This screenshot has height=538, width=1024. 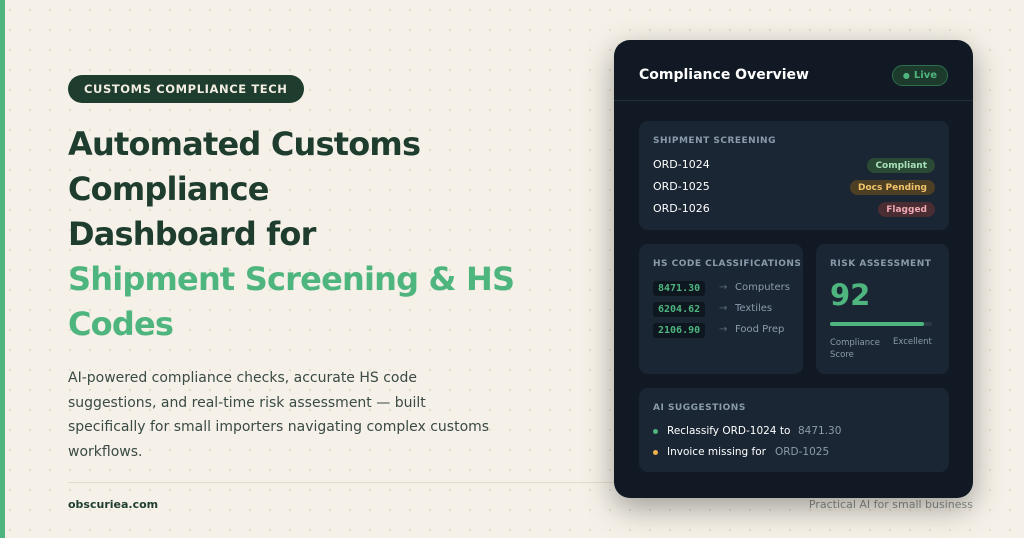 I want to click on risk-rating: Excellent, so click(x=912, y=342).